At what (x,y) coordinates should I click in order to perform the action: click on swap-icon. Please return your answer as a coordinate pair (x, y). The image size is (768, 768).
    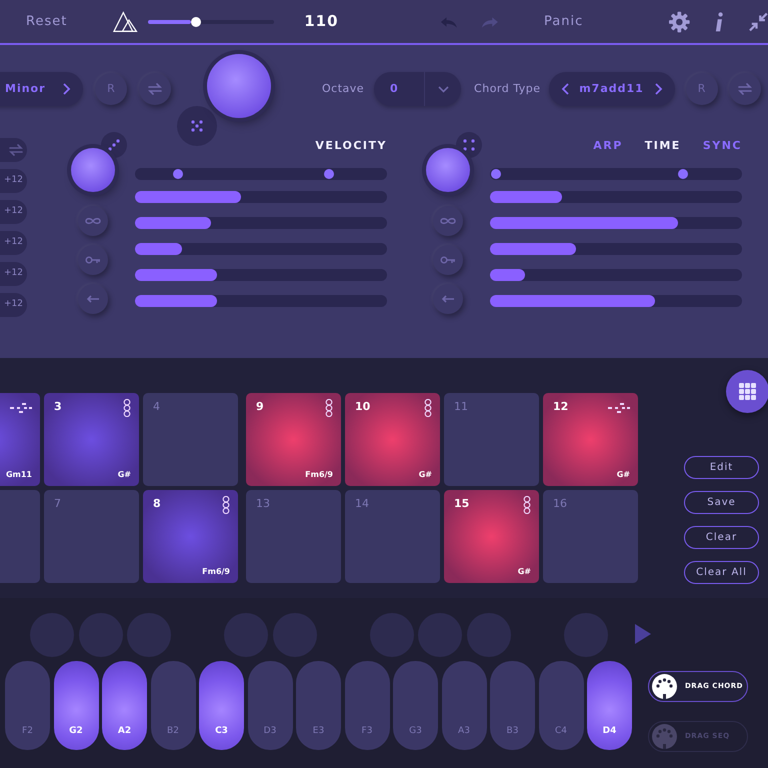
    Looking at the image, I should click on (745, 89).